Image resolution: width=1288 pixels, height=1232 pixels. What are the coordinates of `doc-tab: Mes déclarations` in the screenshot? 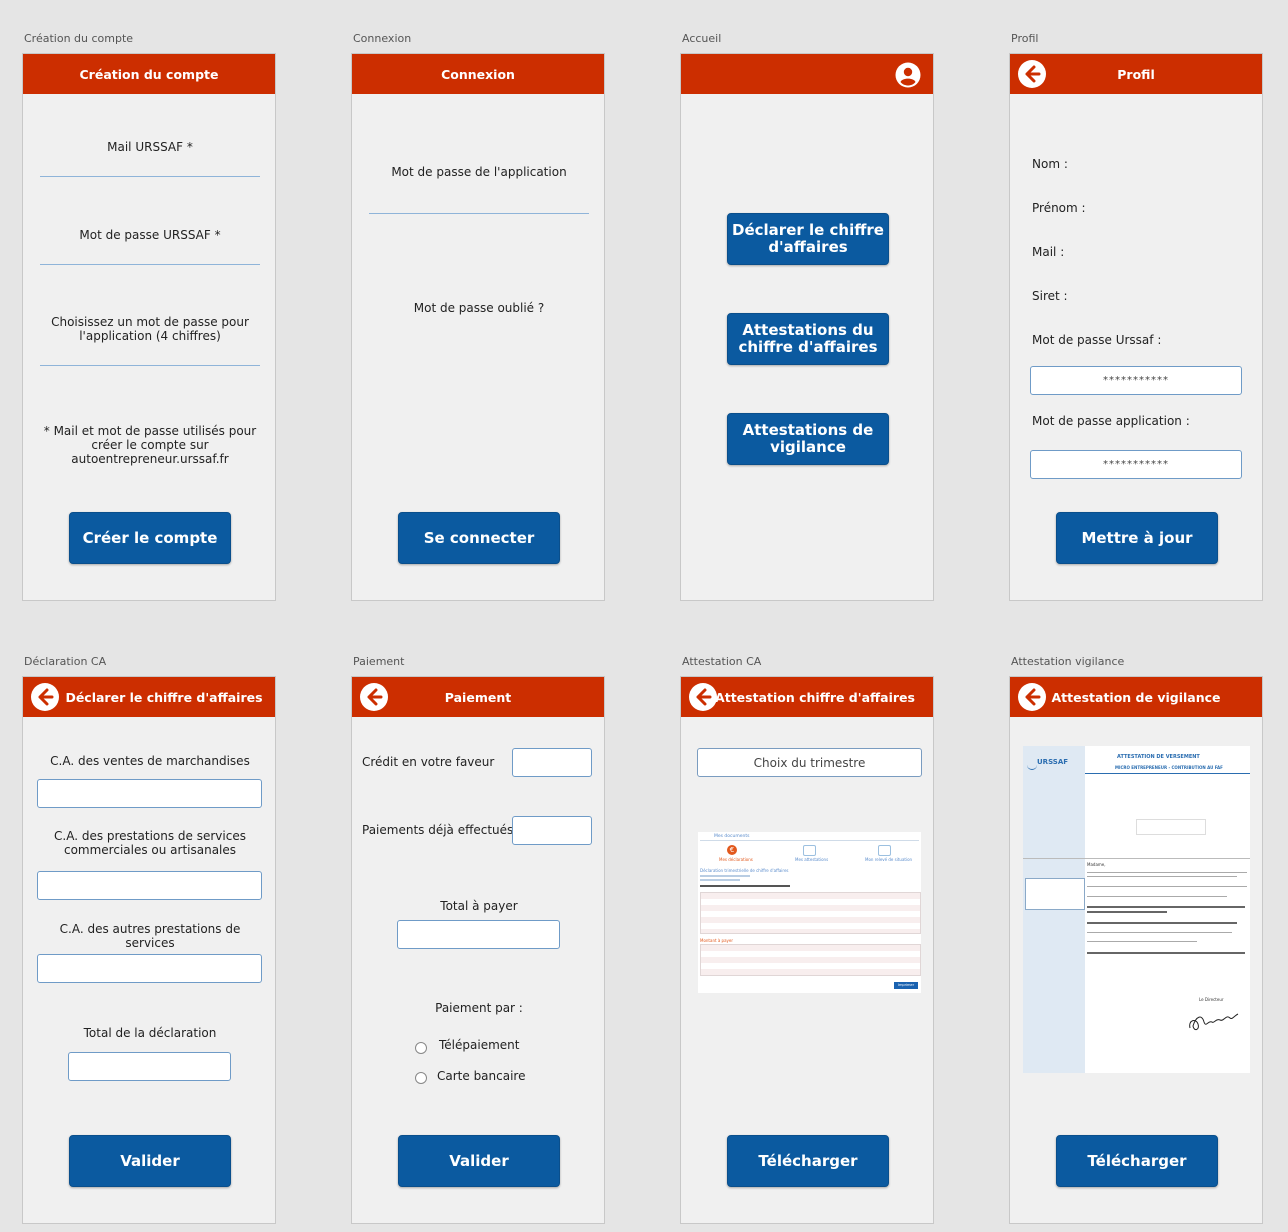 It's located at (736, 859).